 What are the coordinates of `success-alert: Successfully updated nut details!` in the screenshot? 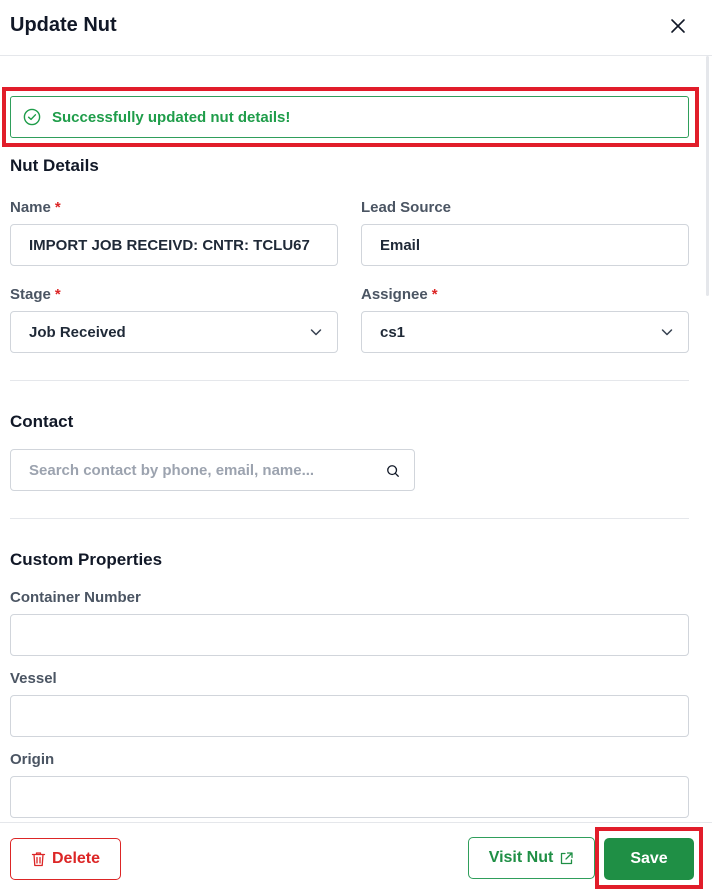 It's located at (349, 117).